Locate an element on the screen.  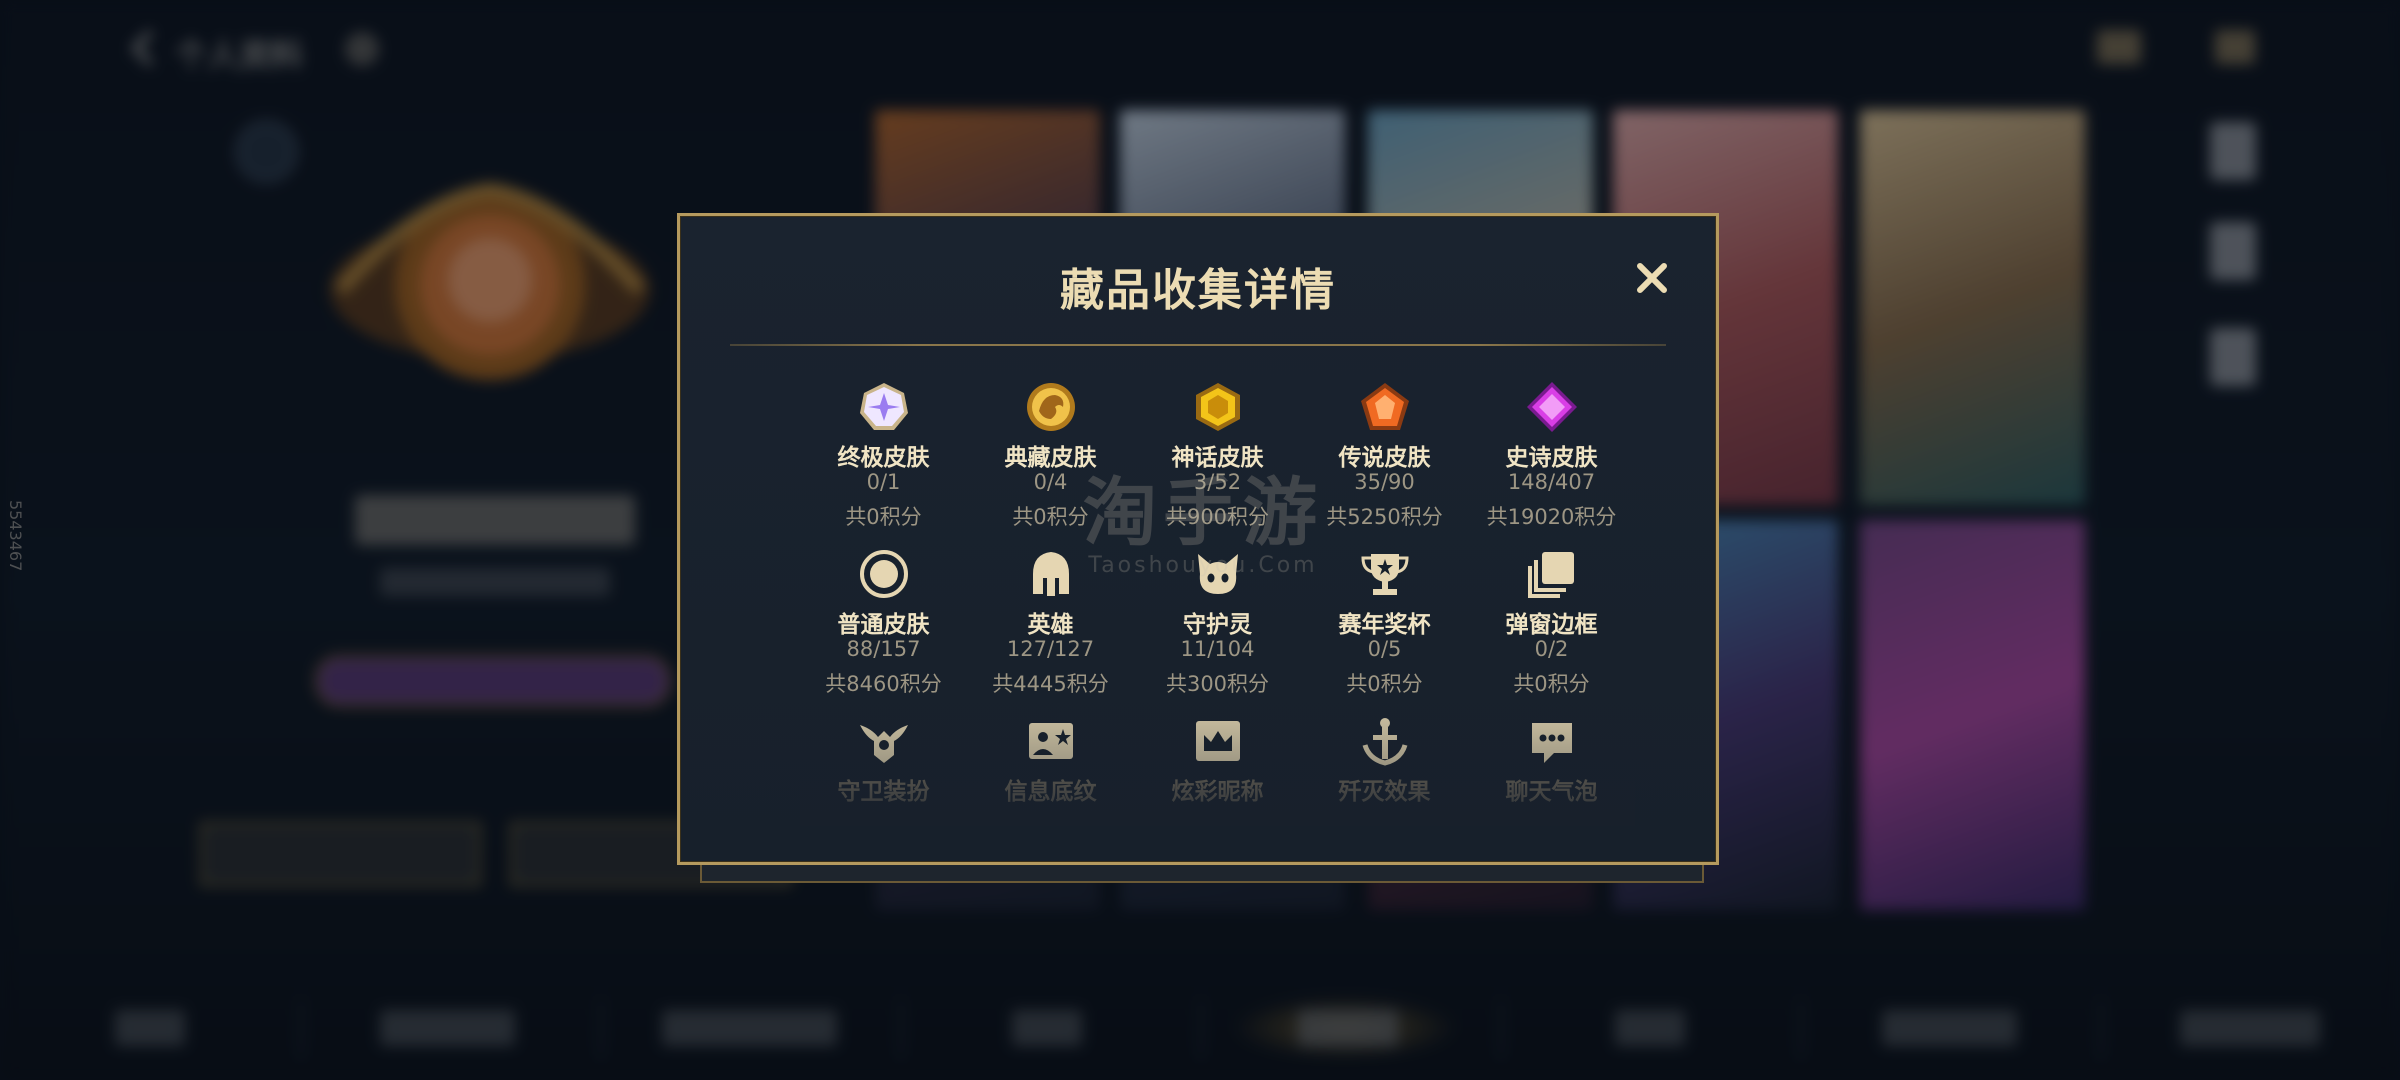
collection-item-colorful-nickname: 炫彩昵称 is located at coordinates (1217, 790).